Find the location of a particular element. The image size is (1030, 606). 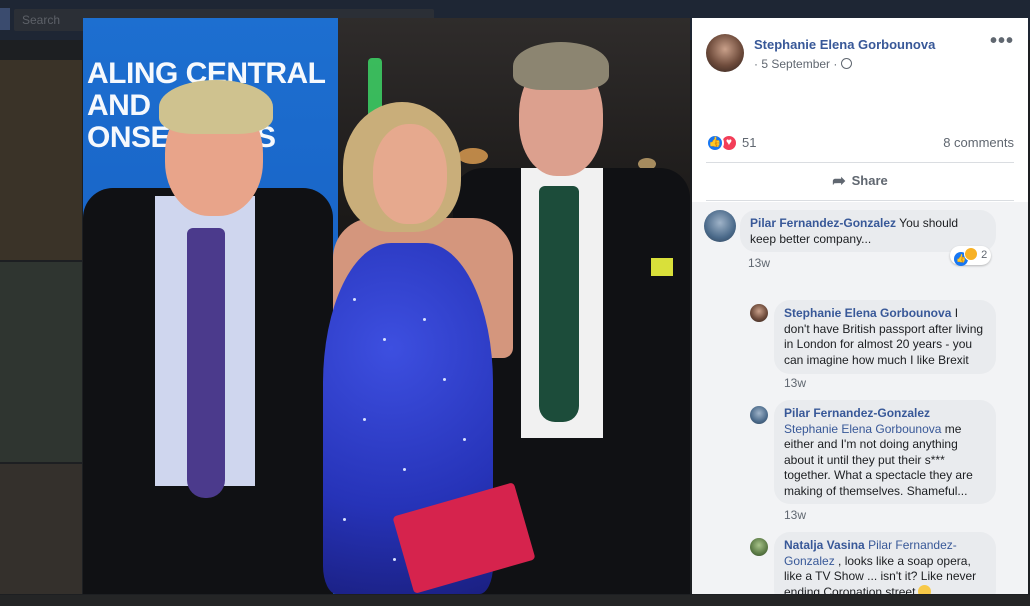

author-avatar is located at coordinates (725, 53).